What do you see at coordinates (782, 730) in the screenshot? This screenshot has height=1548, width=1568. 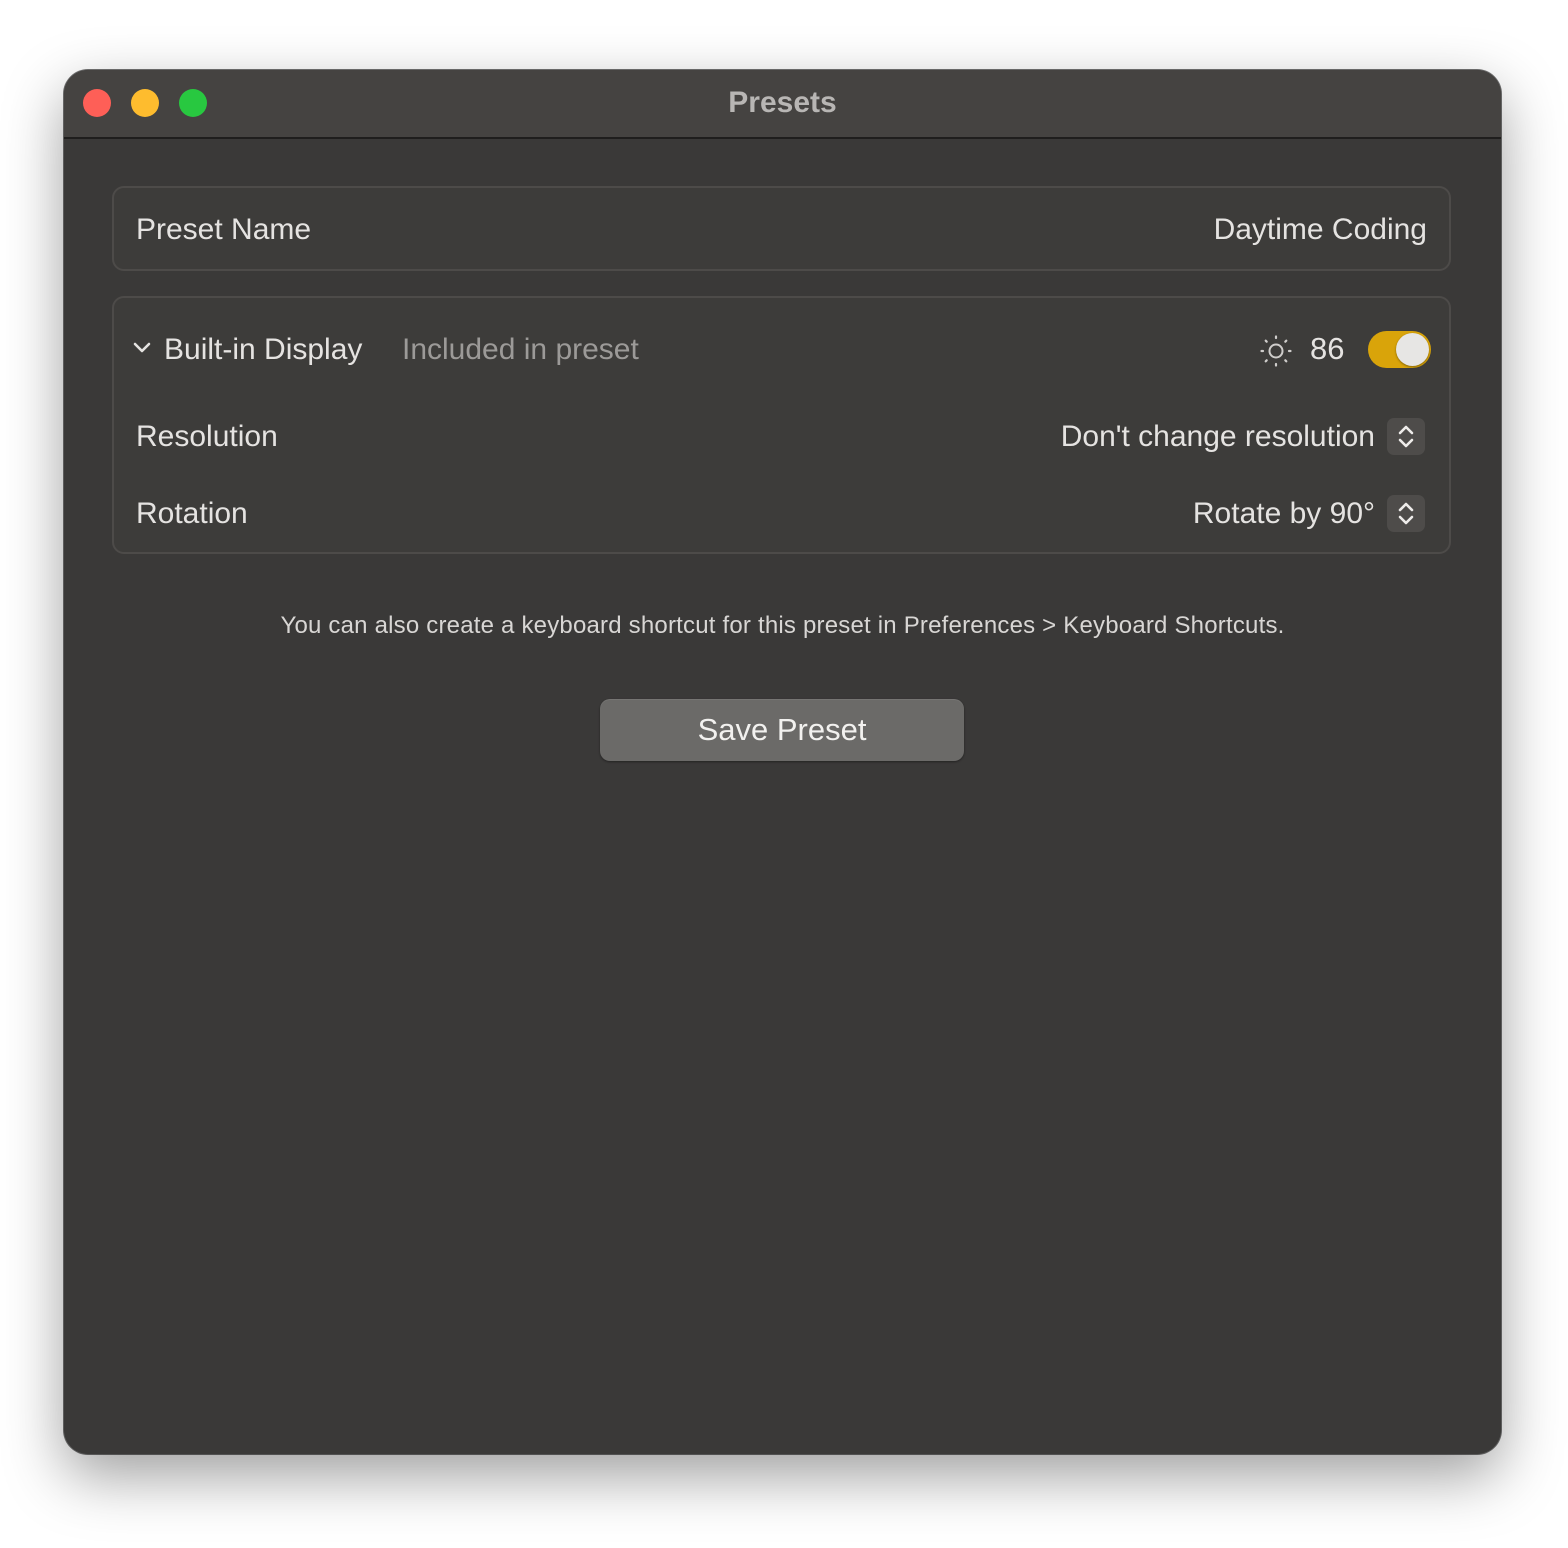 I see `save-preset-button: Save Preset` at bounding box center [782, 730].